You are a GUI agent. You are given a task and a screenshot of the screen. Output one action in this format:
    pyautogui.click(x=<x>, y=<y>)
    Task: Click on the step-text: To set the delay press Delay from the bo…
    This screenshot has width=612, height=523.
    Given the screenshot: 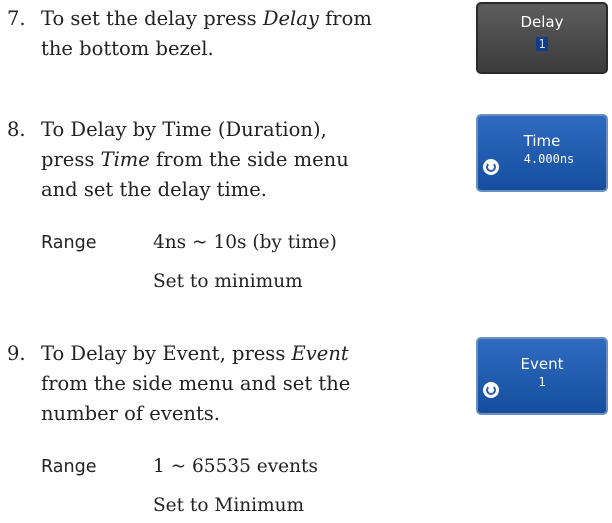 What is the action you would take?
    pyautogui.click(x=206, y=33)
    